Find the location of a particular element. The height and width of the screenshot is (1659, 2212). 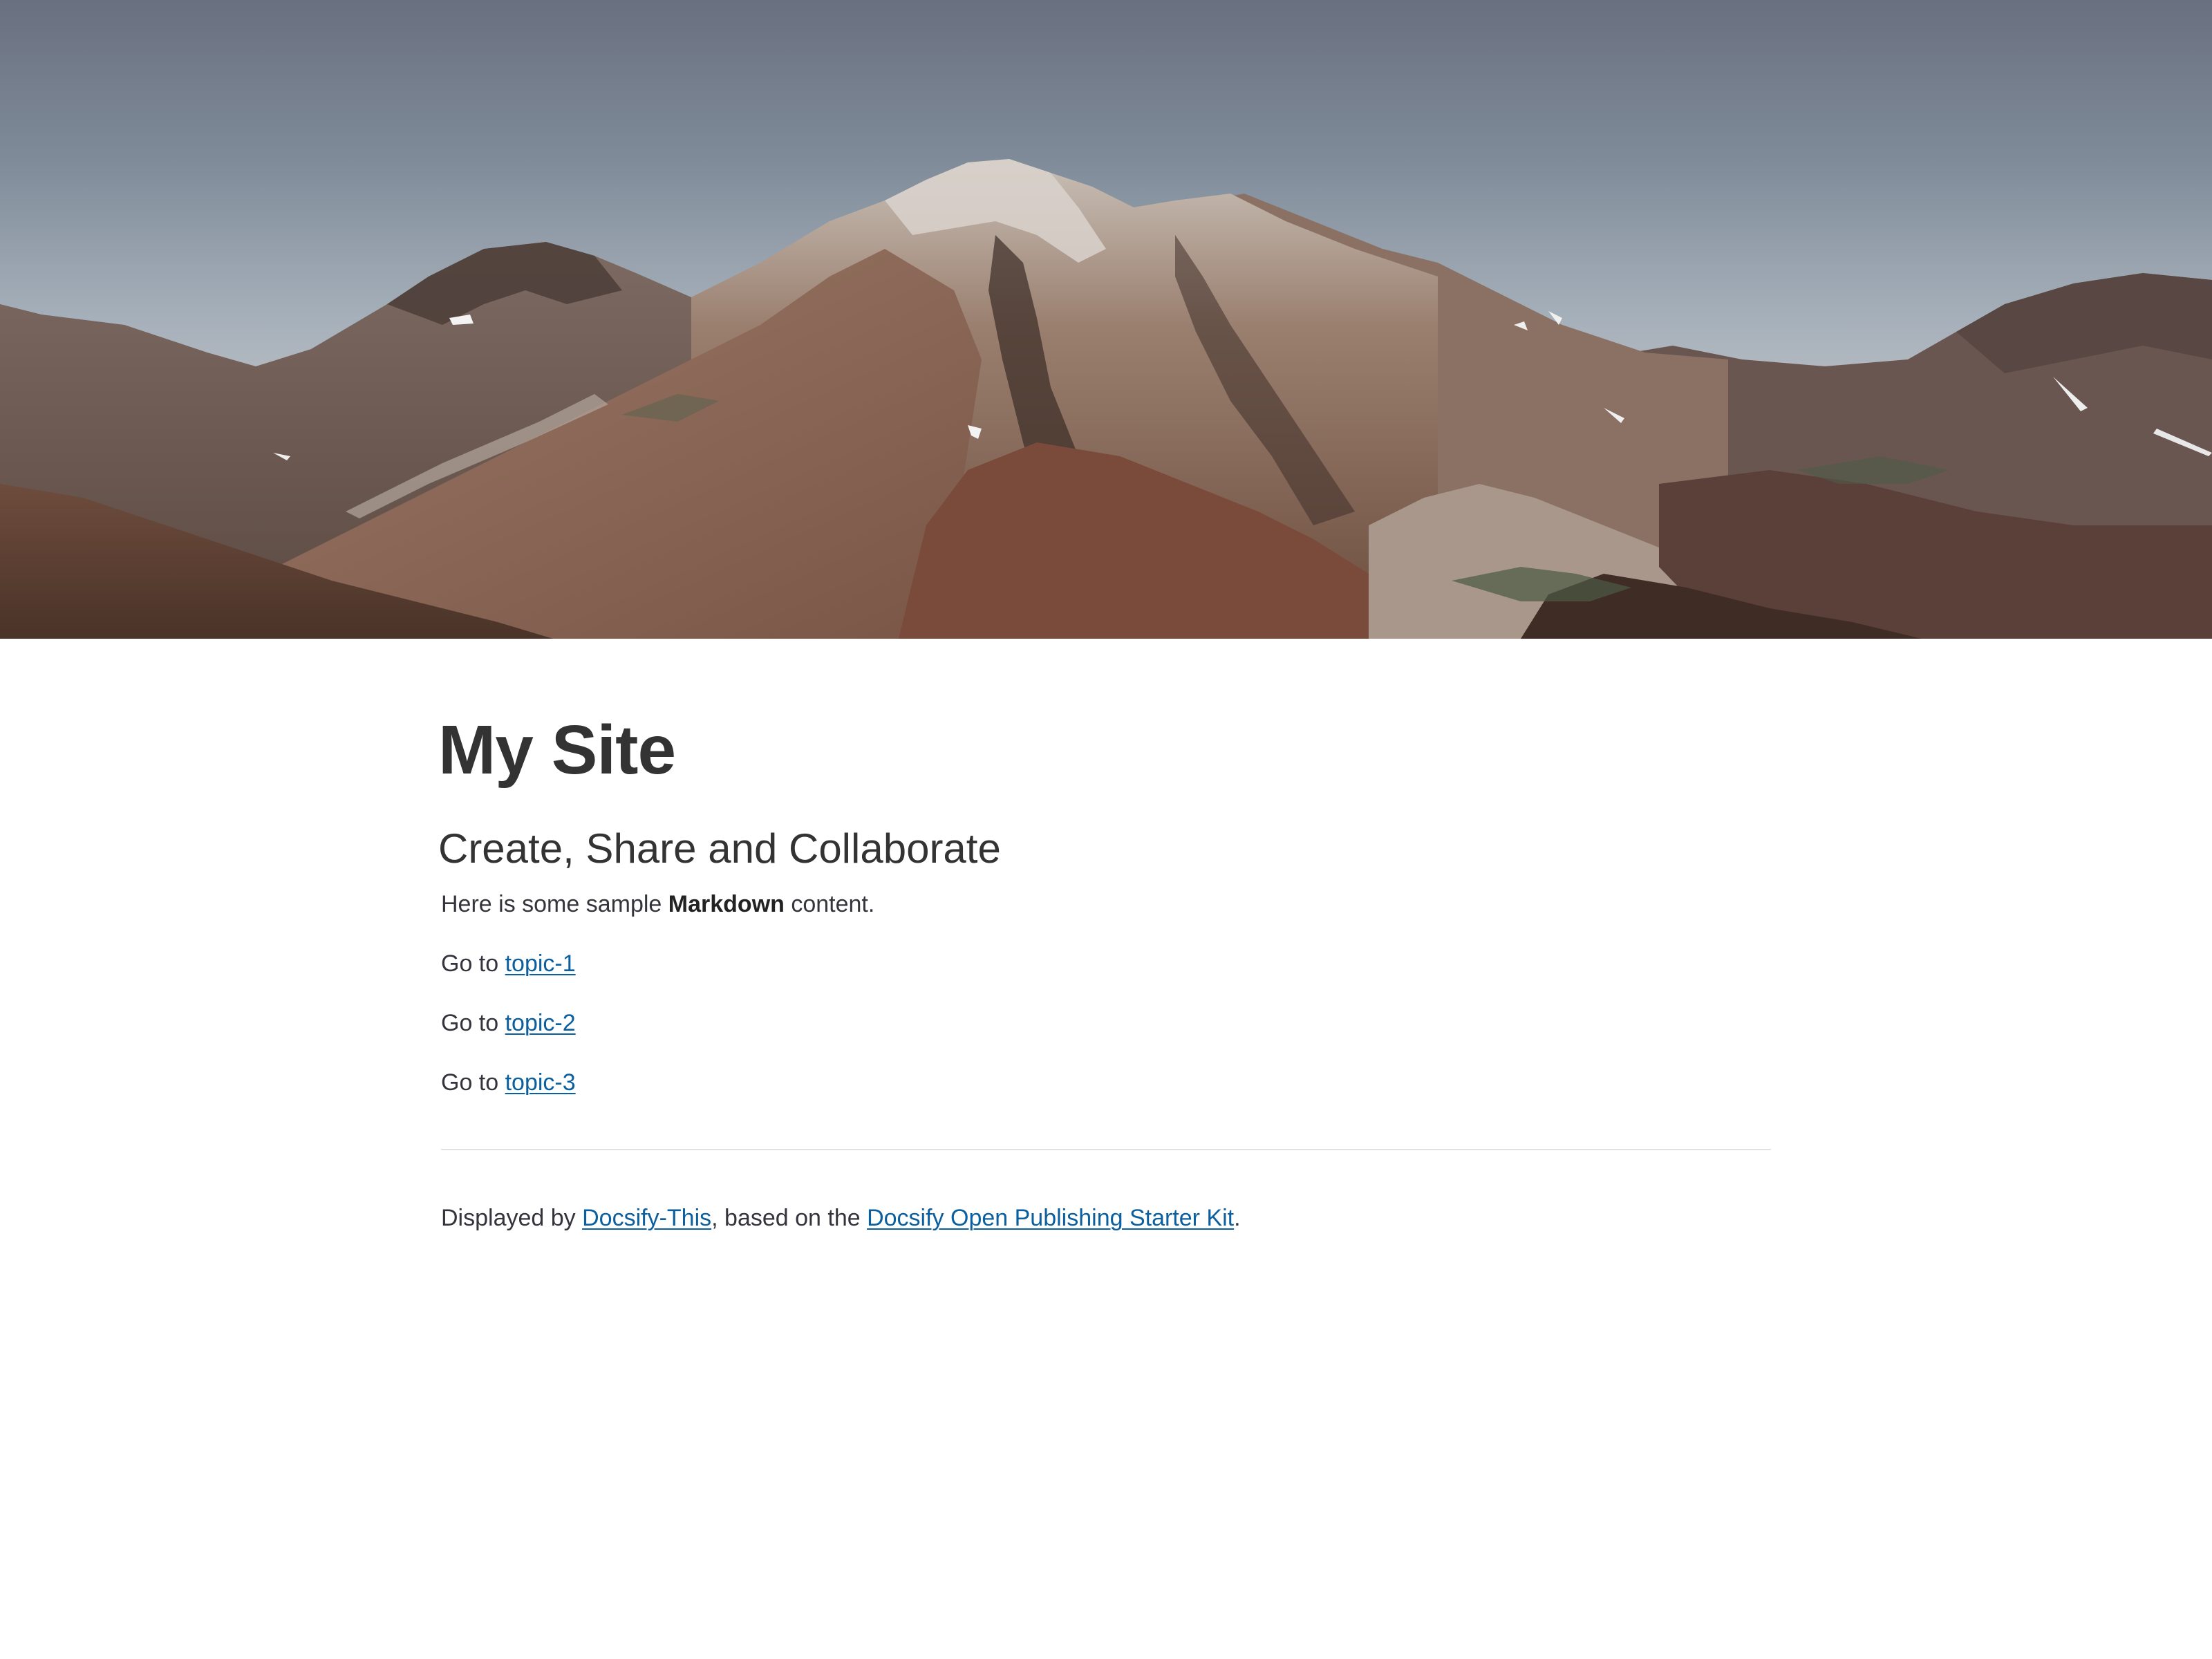

topic-1-paragraph: Go to topic-1 is located at coordinates (508, 964).